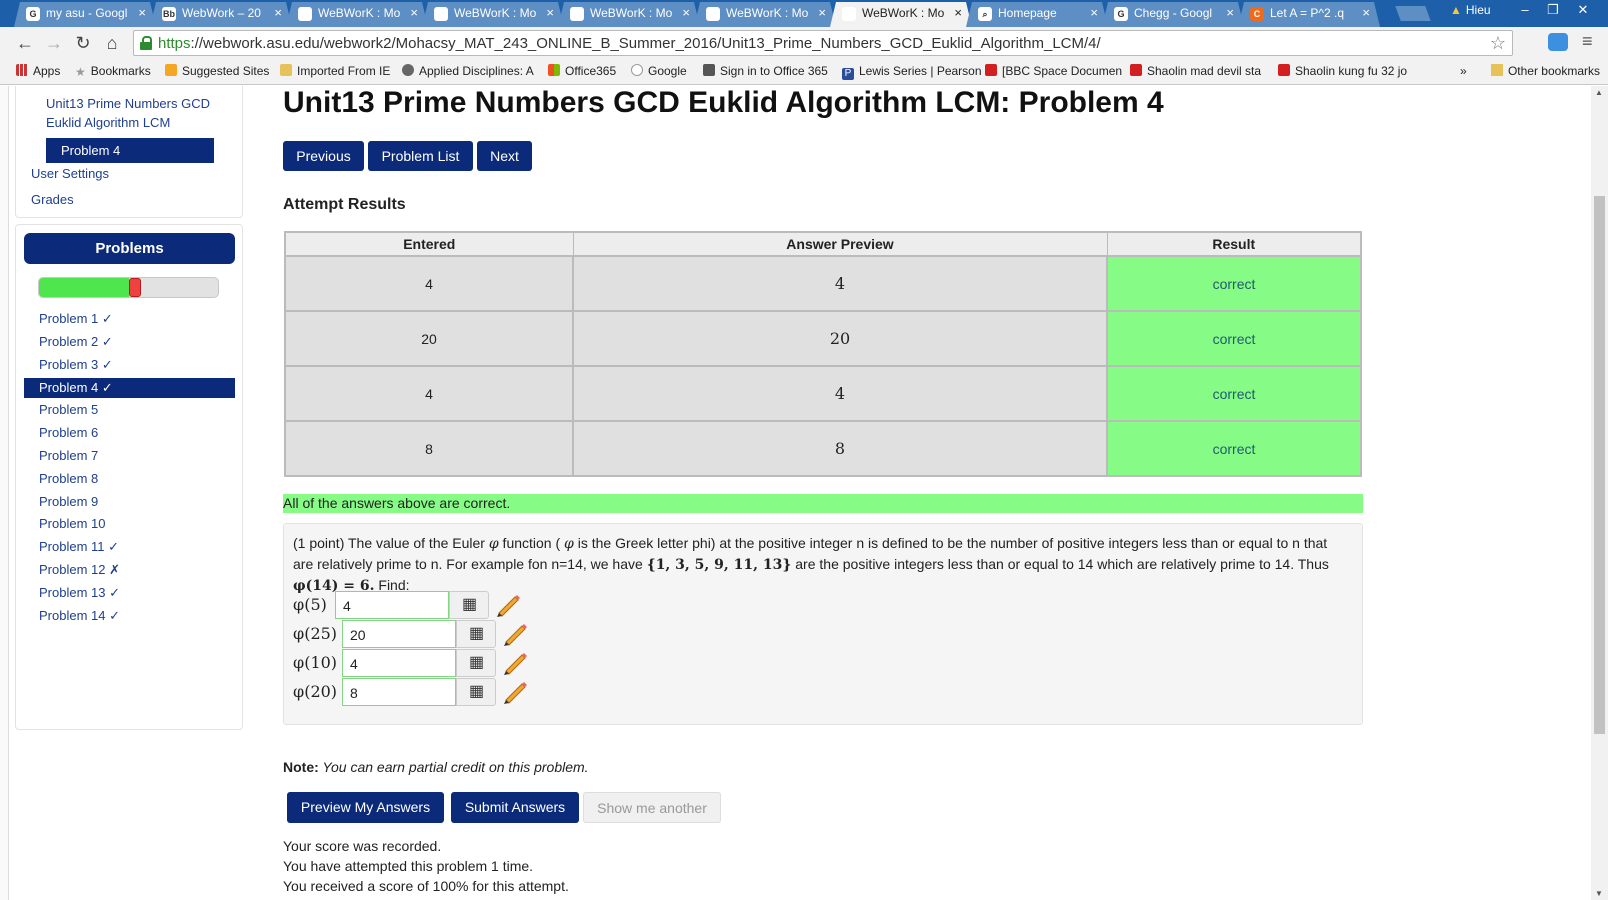 The height and width of the screenshot is (900, 1608). I want to click on problem-list-item: Problem 11 ✓, so click(129, 547).